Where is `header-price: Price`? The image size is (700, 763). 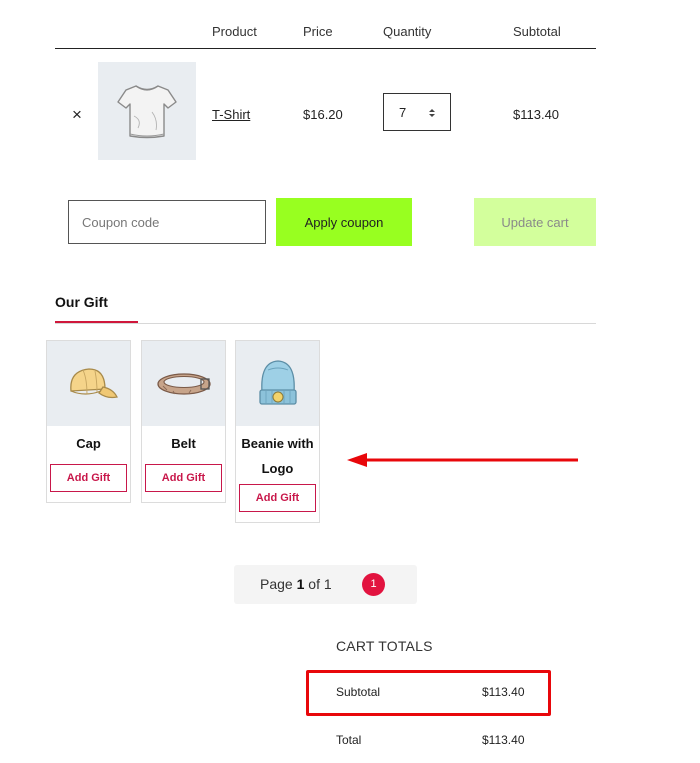
header-price: Price is located at coordinates (318, 31).